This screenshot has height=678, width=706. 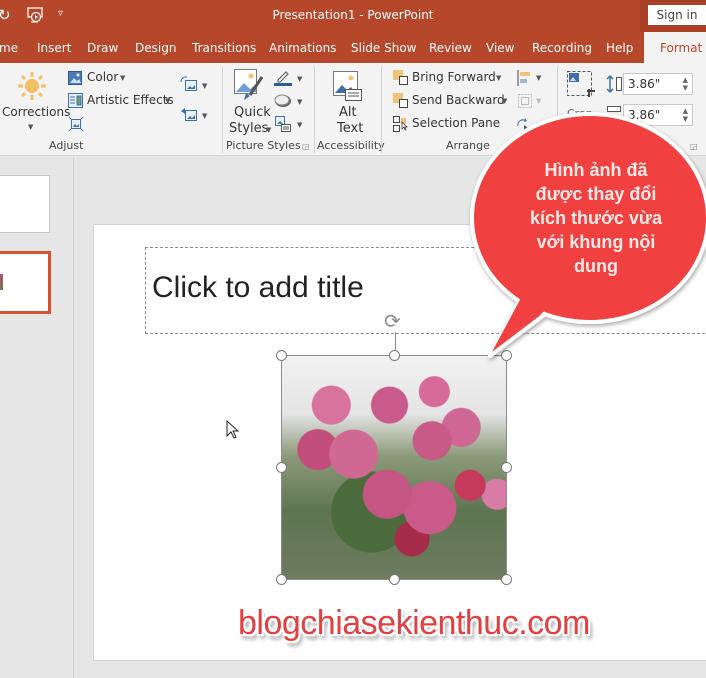 I want to click on title-placeholder-text: Click to add title, so click(x=258, y=288).